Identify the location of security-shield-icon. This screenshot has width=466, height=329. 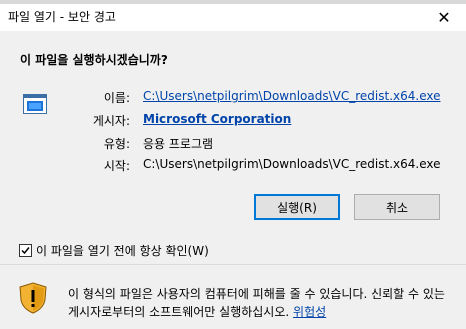
(33, 298).